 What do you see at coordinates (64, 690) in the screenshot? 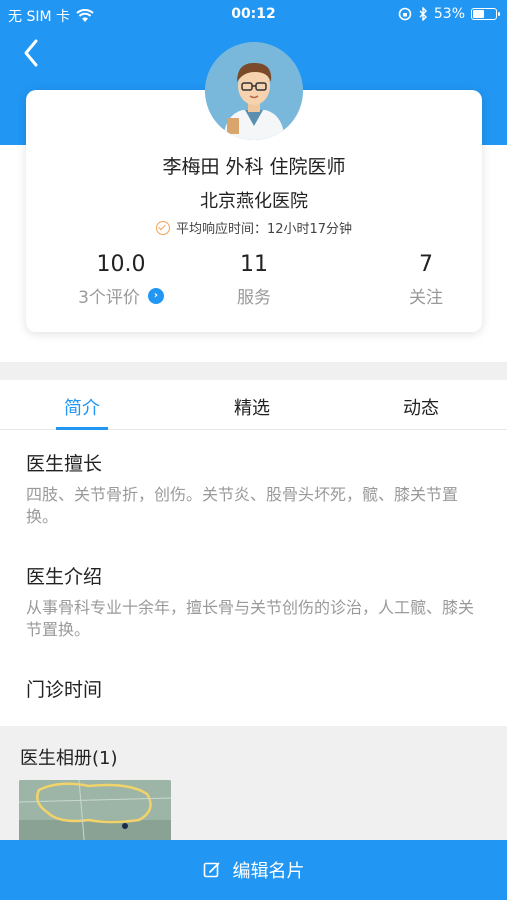
I see `clinic-hours-title: 门诊时间` at bounding box center [64, 690].